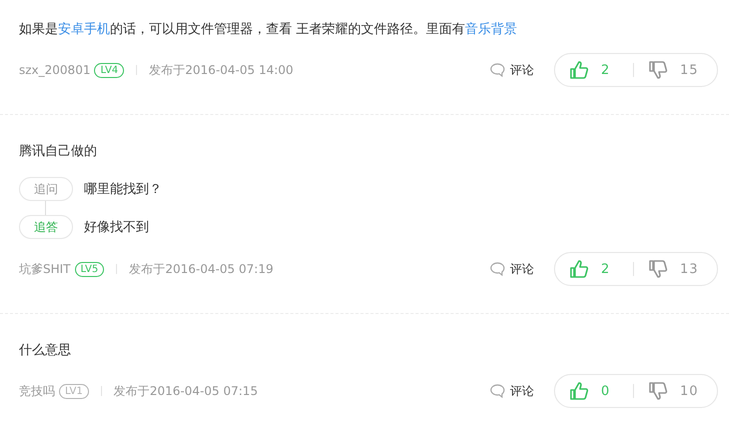 The height and width of the screenshot is (439, 729). Describe the element at coordinates (89, 269) in the screenshot. I see `level-badge: LV5` at that location.